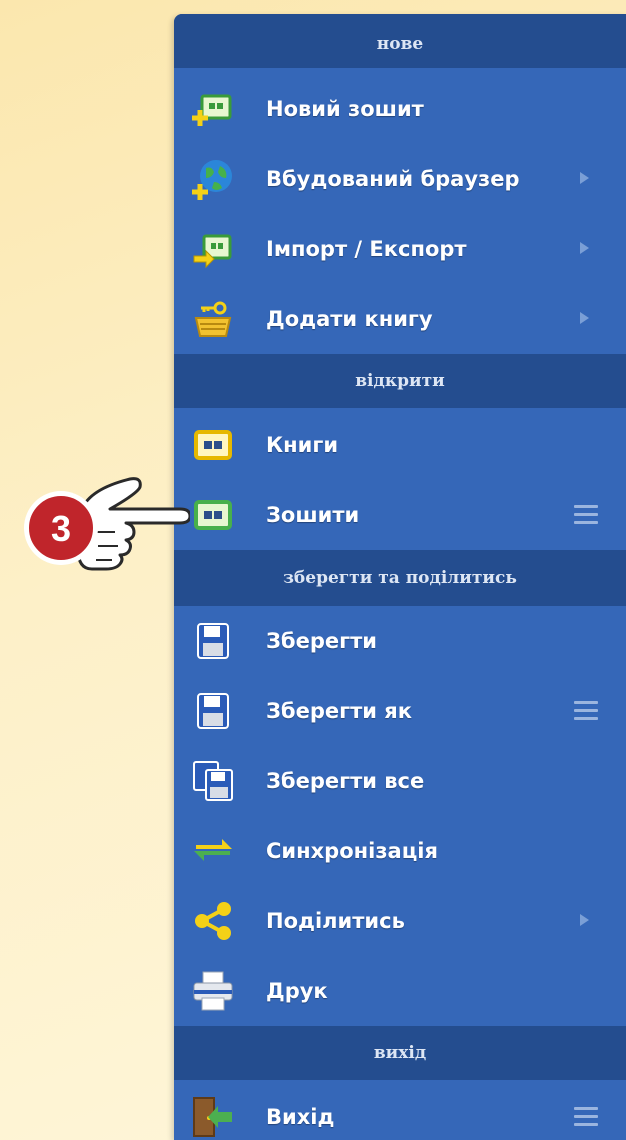 This screenshot has height=1140, width=626. What do you see at coordinates (400, 515) in the screenshot?
I see `menu-item-notebooks: Зошити` at bounding box center [400, 515].